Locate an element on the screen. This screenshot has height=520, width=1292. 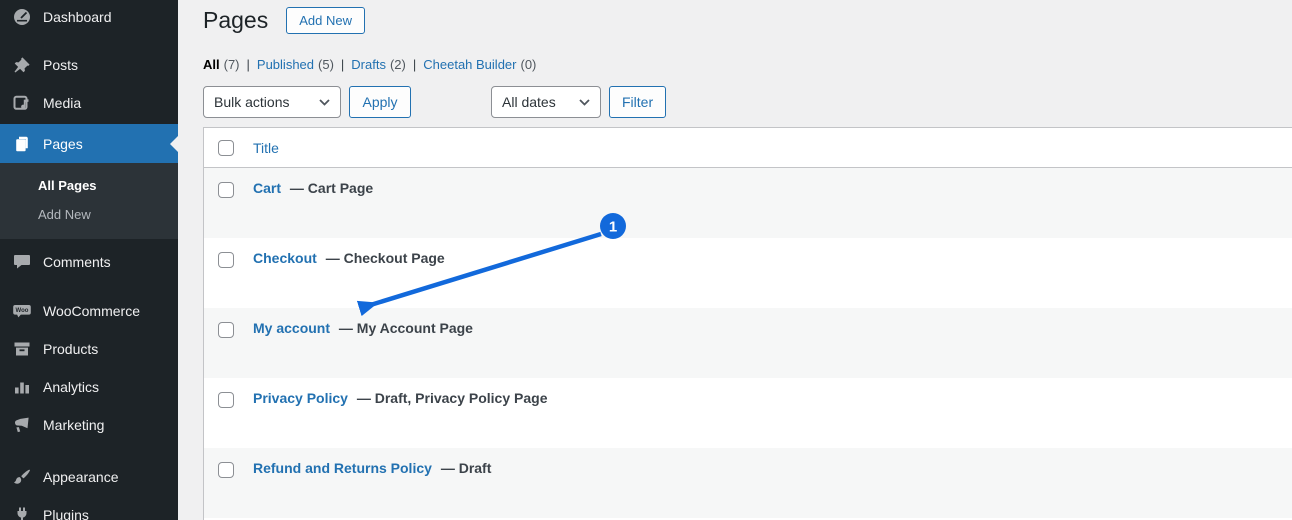
paintbrush-icon is located at coordinates (22, 477).